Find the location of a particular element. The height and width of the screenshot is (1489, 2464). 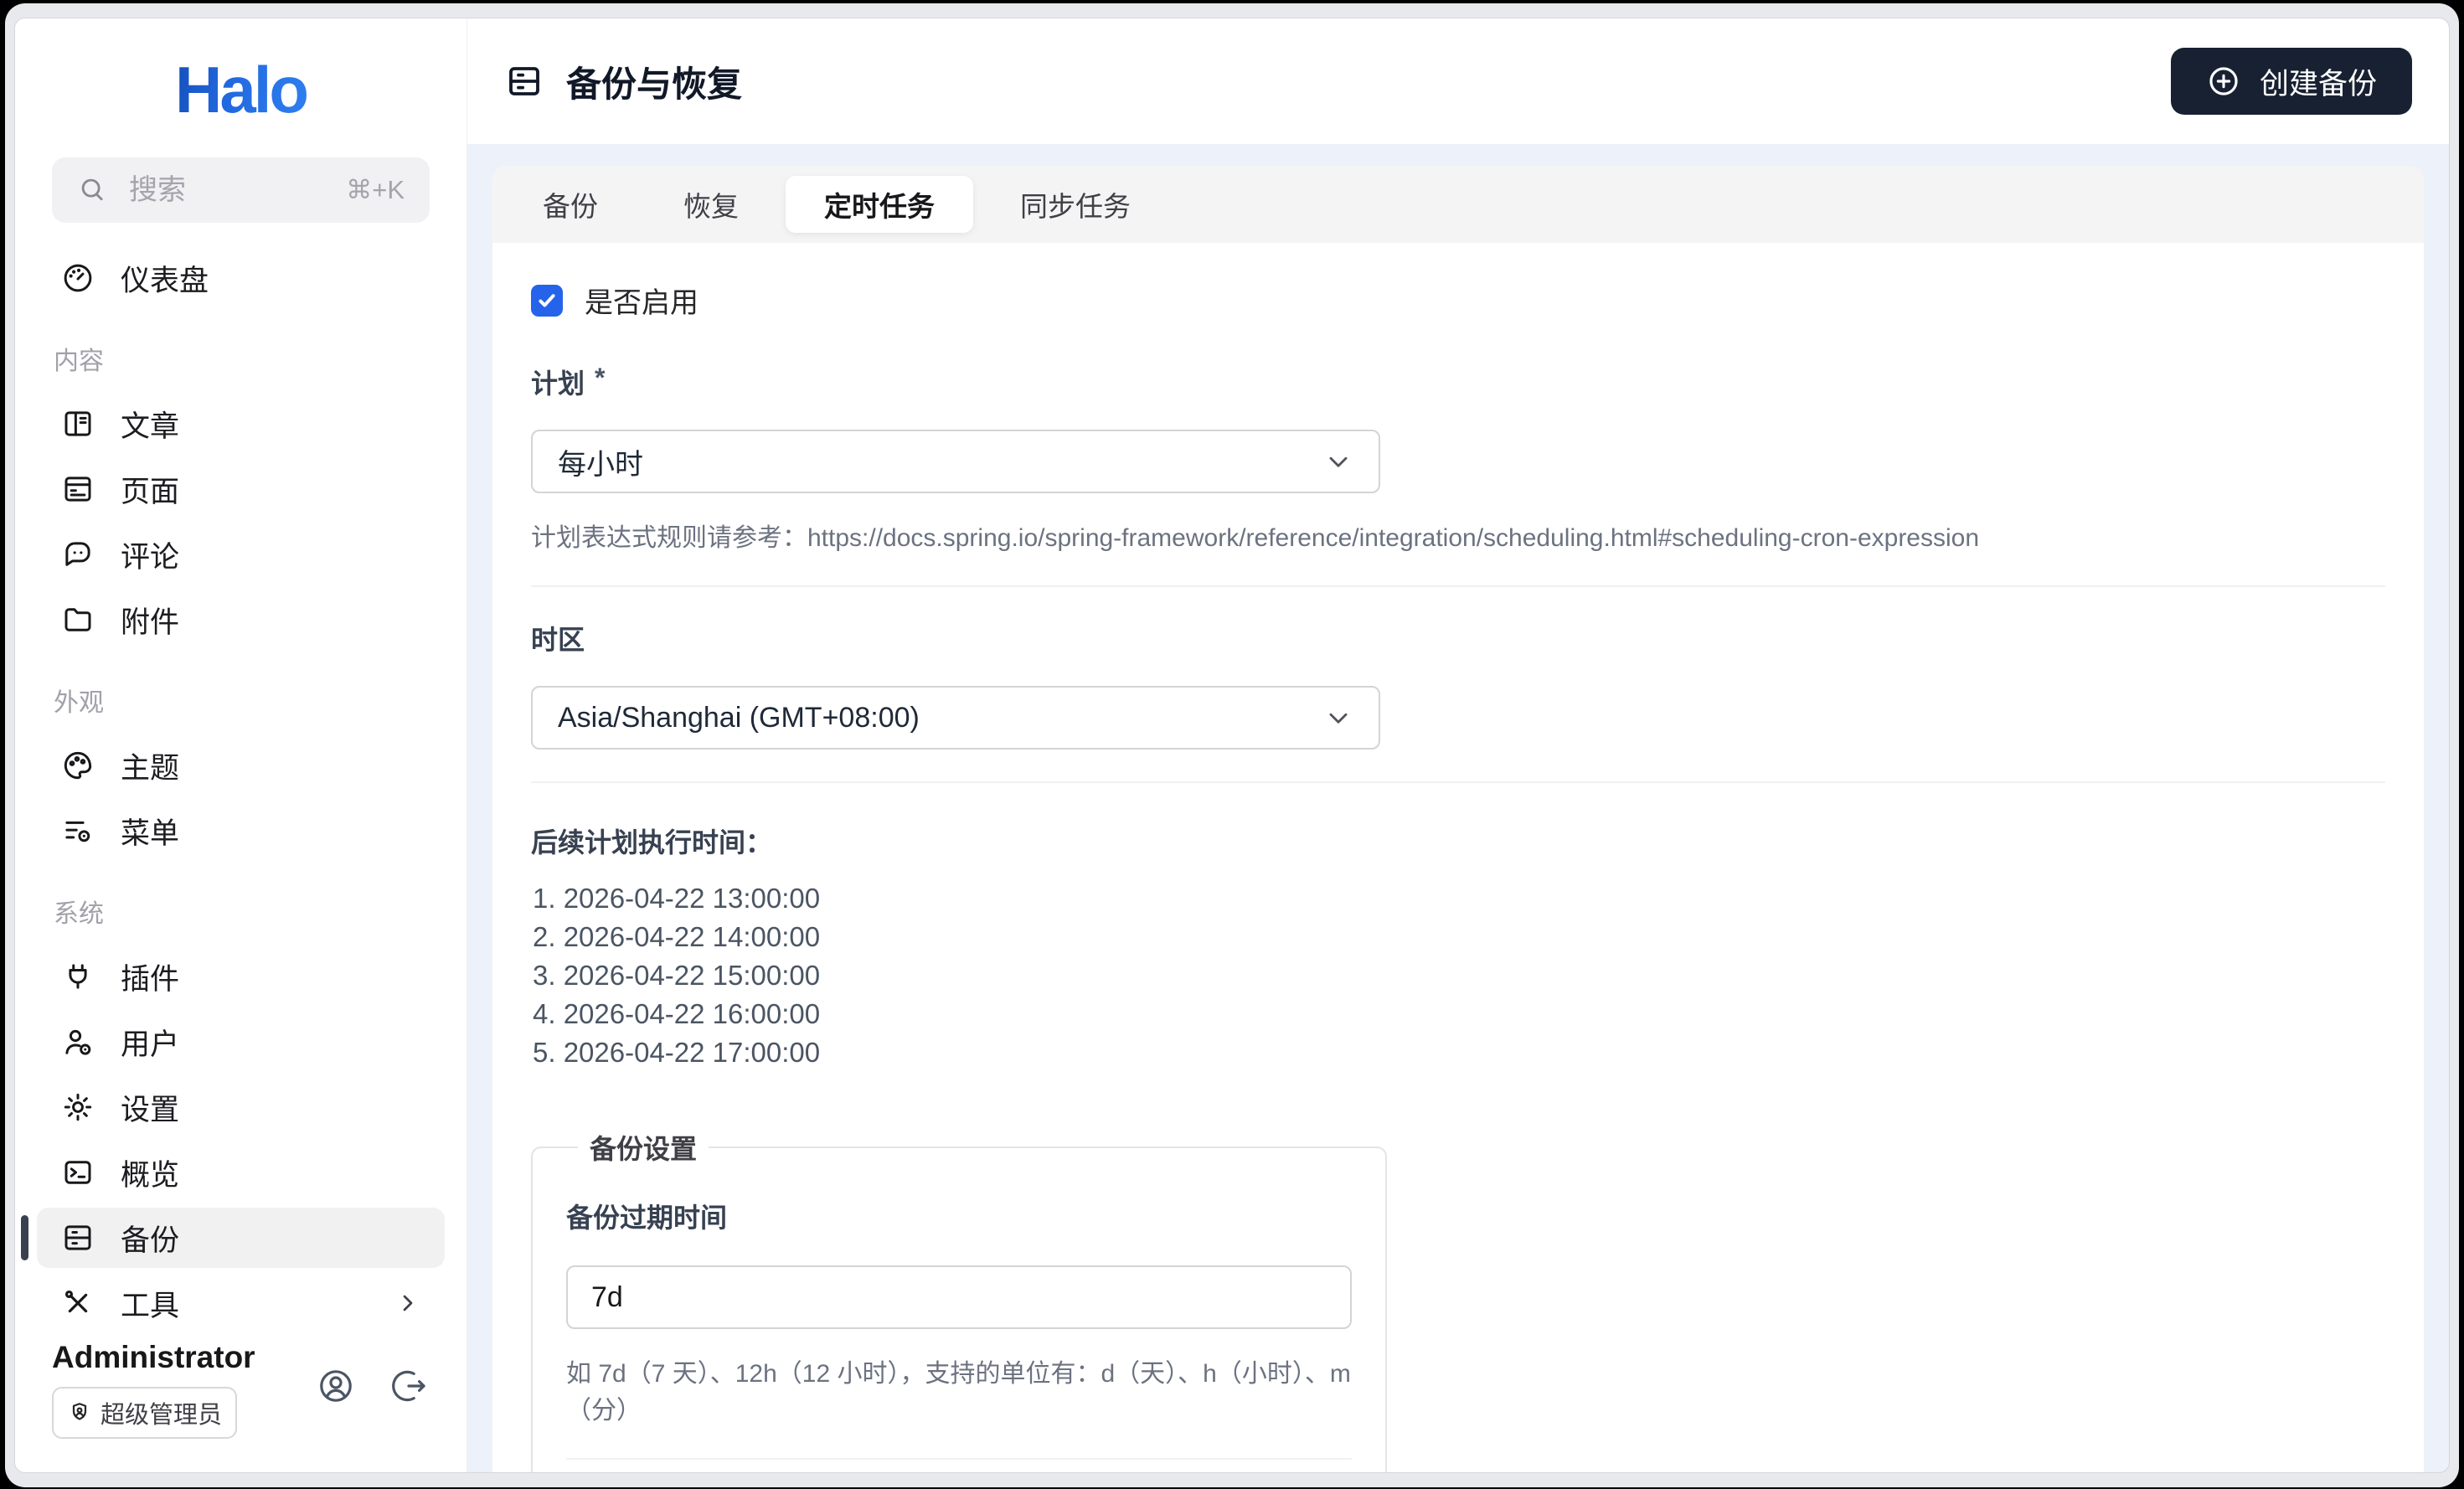

role-badge-label: 超级管理员 is located at coordinates (162, 1415).